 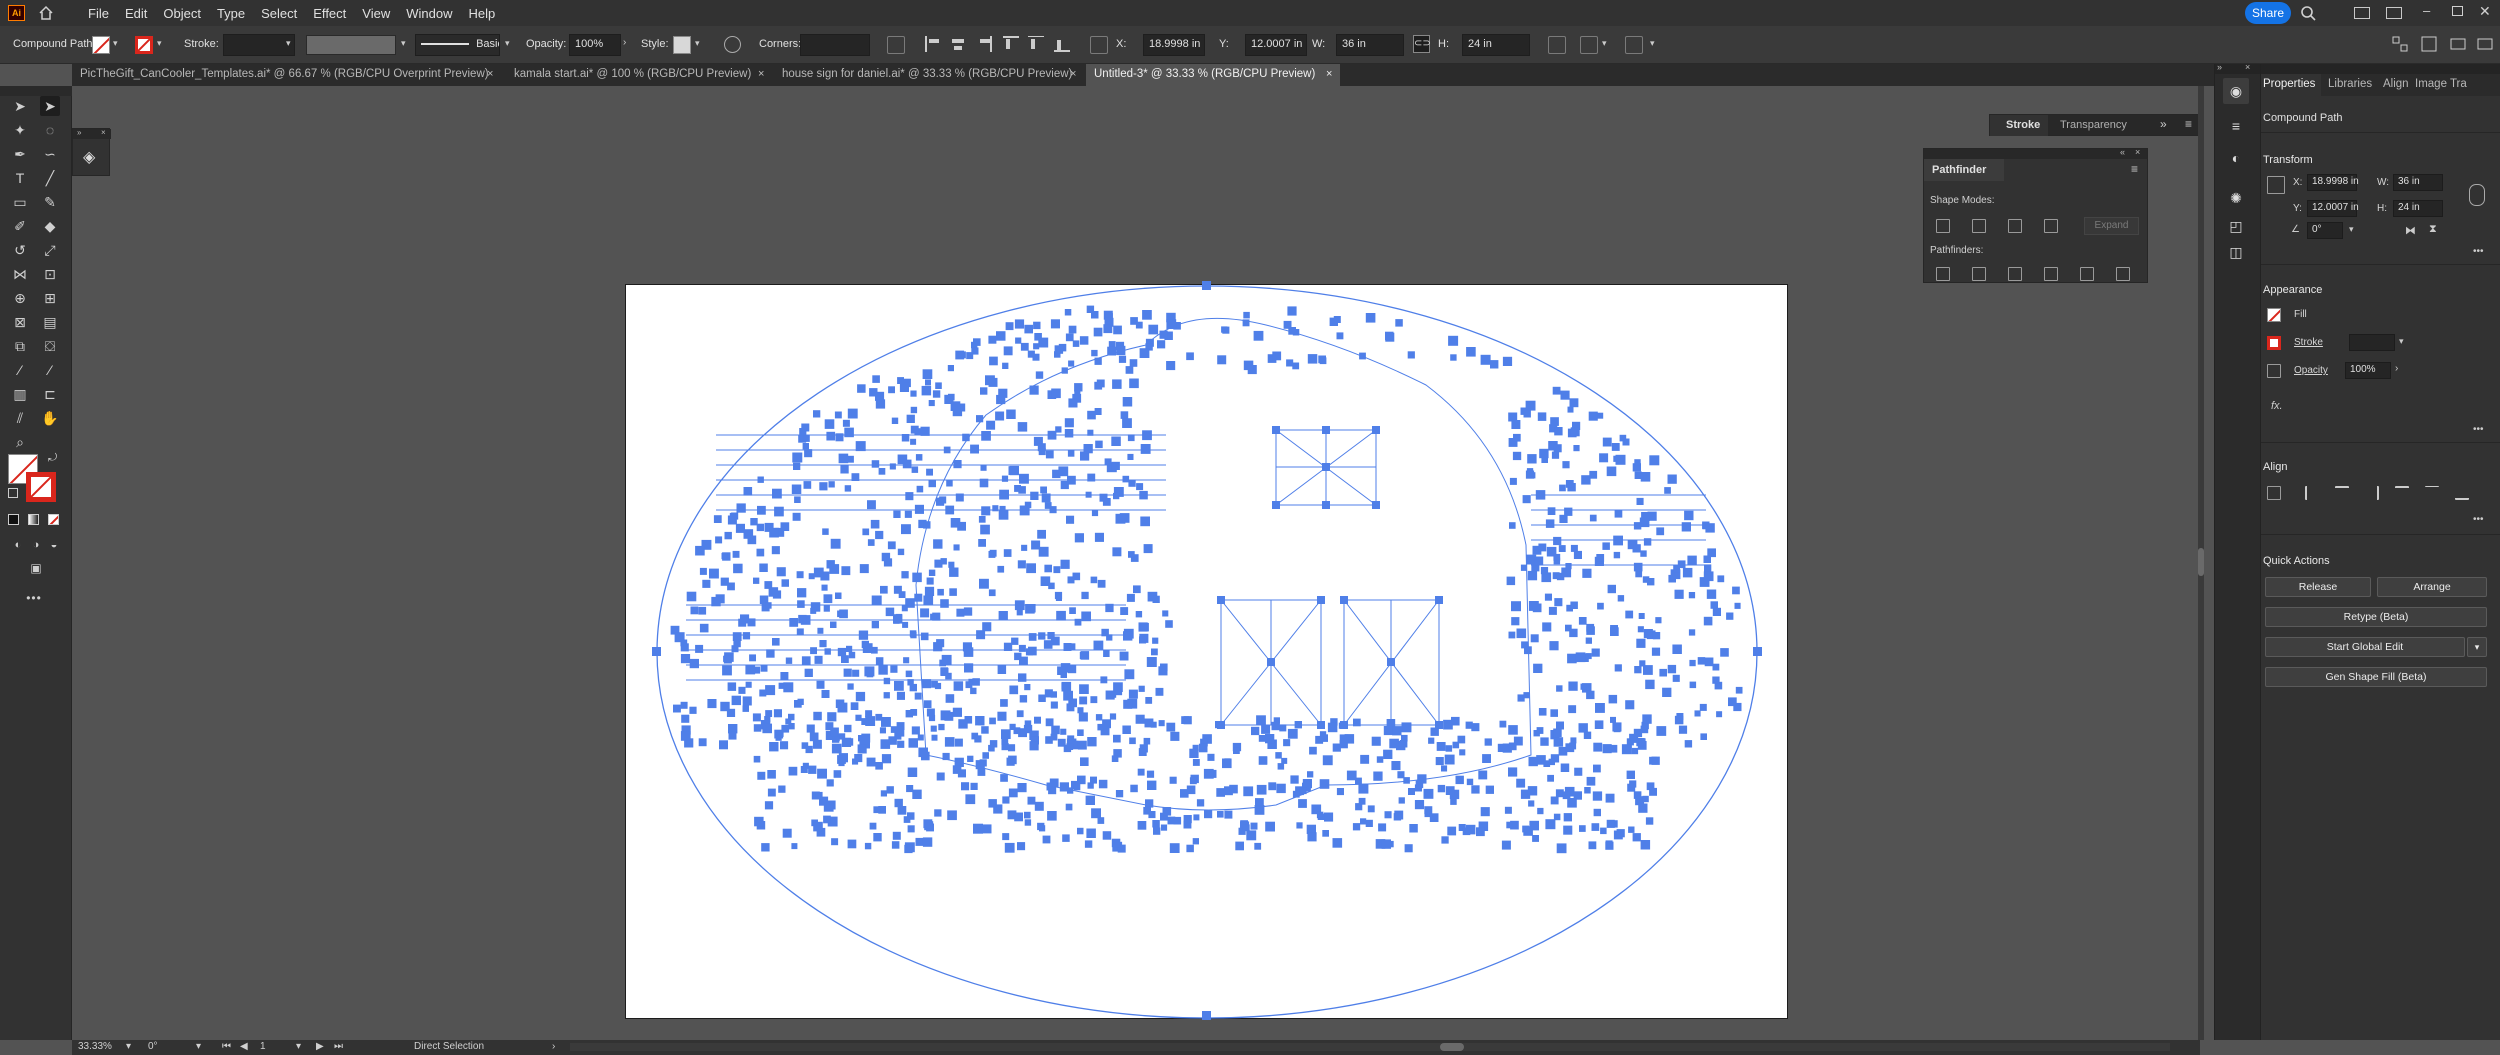 I want to click on align-to-icon, so click(x=2274, y=493).